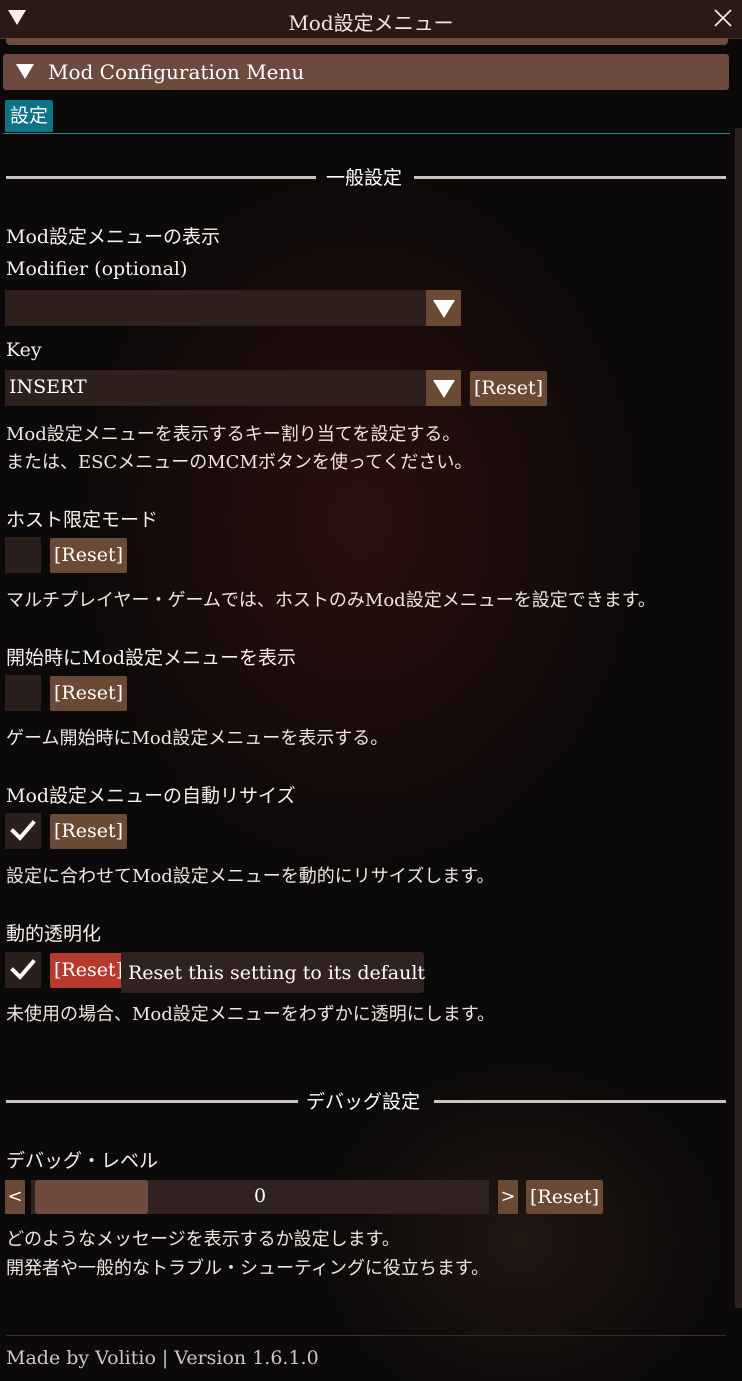 This screenshot has width=742, height=1381. I want to click on setting-title-debug-level: デバッグ・レベル, so click(82, 1161).